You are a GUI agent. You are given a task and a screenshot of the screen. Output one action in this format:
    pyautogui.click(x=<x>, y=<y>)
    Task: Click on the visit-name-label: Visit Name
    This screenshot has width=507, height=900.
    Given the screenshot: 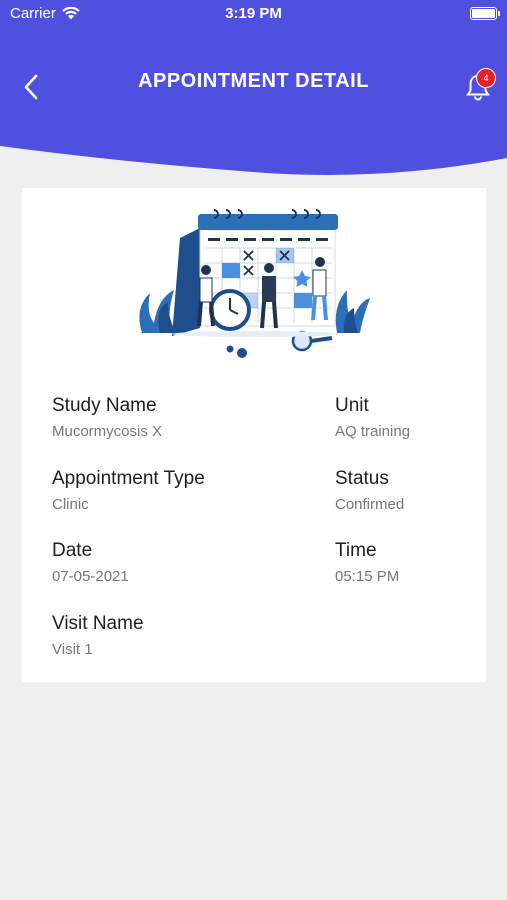 What is the action you would take?
    pyautogui.click(x=98, y=623)
    